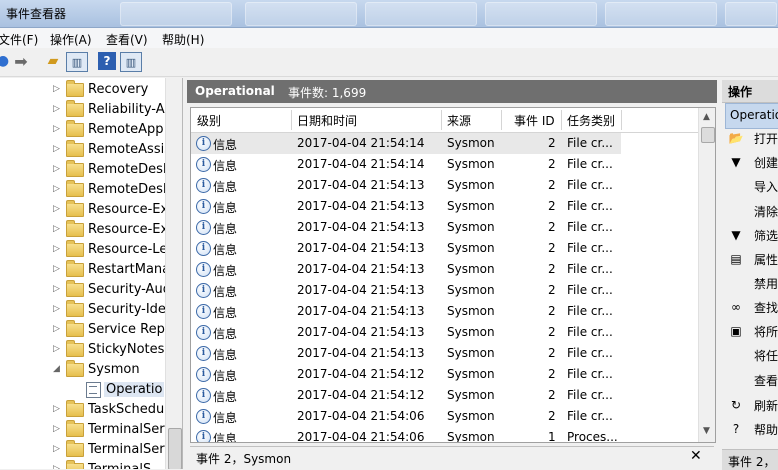 Image resolution: width=778 pixels, height=470 pixels. What do you see at coordinates (750, 355) in the screenshot?
I see `action-item: 将任` at bounding box center [750, 355].